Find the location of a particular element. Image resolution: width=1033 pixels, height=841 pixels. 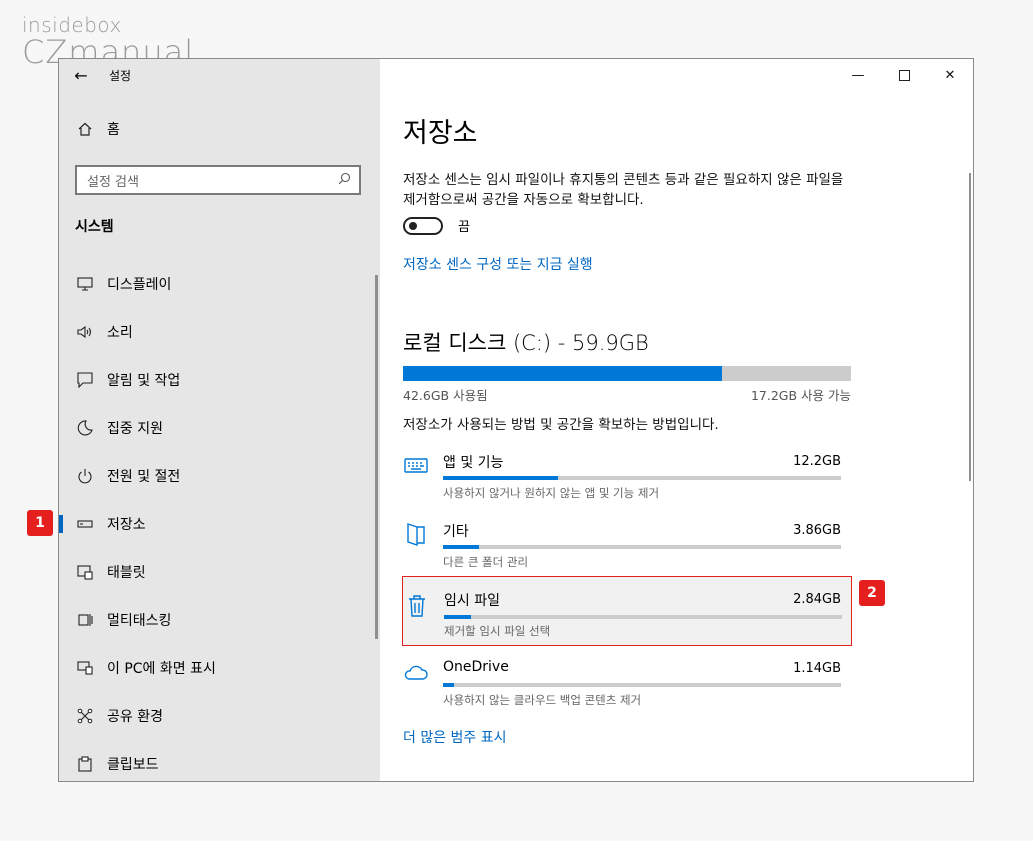

category-name: 임시 파일 is located at coordinates (472, 601).